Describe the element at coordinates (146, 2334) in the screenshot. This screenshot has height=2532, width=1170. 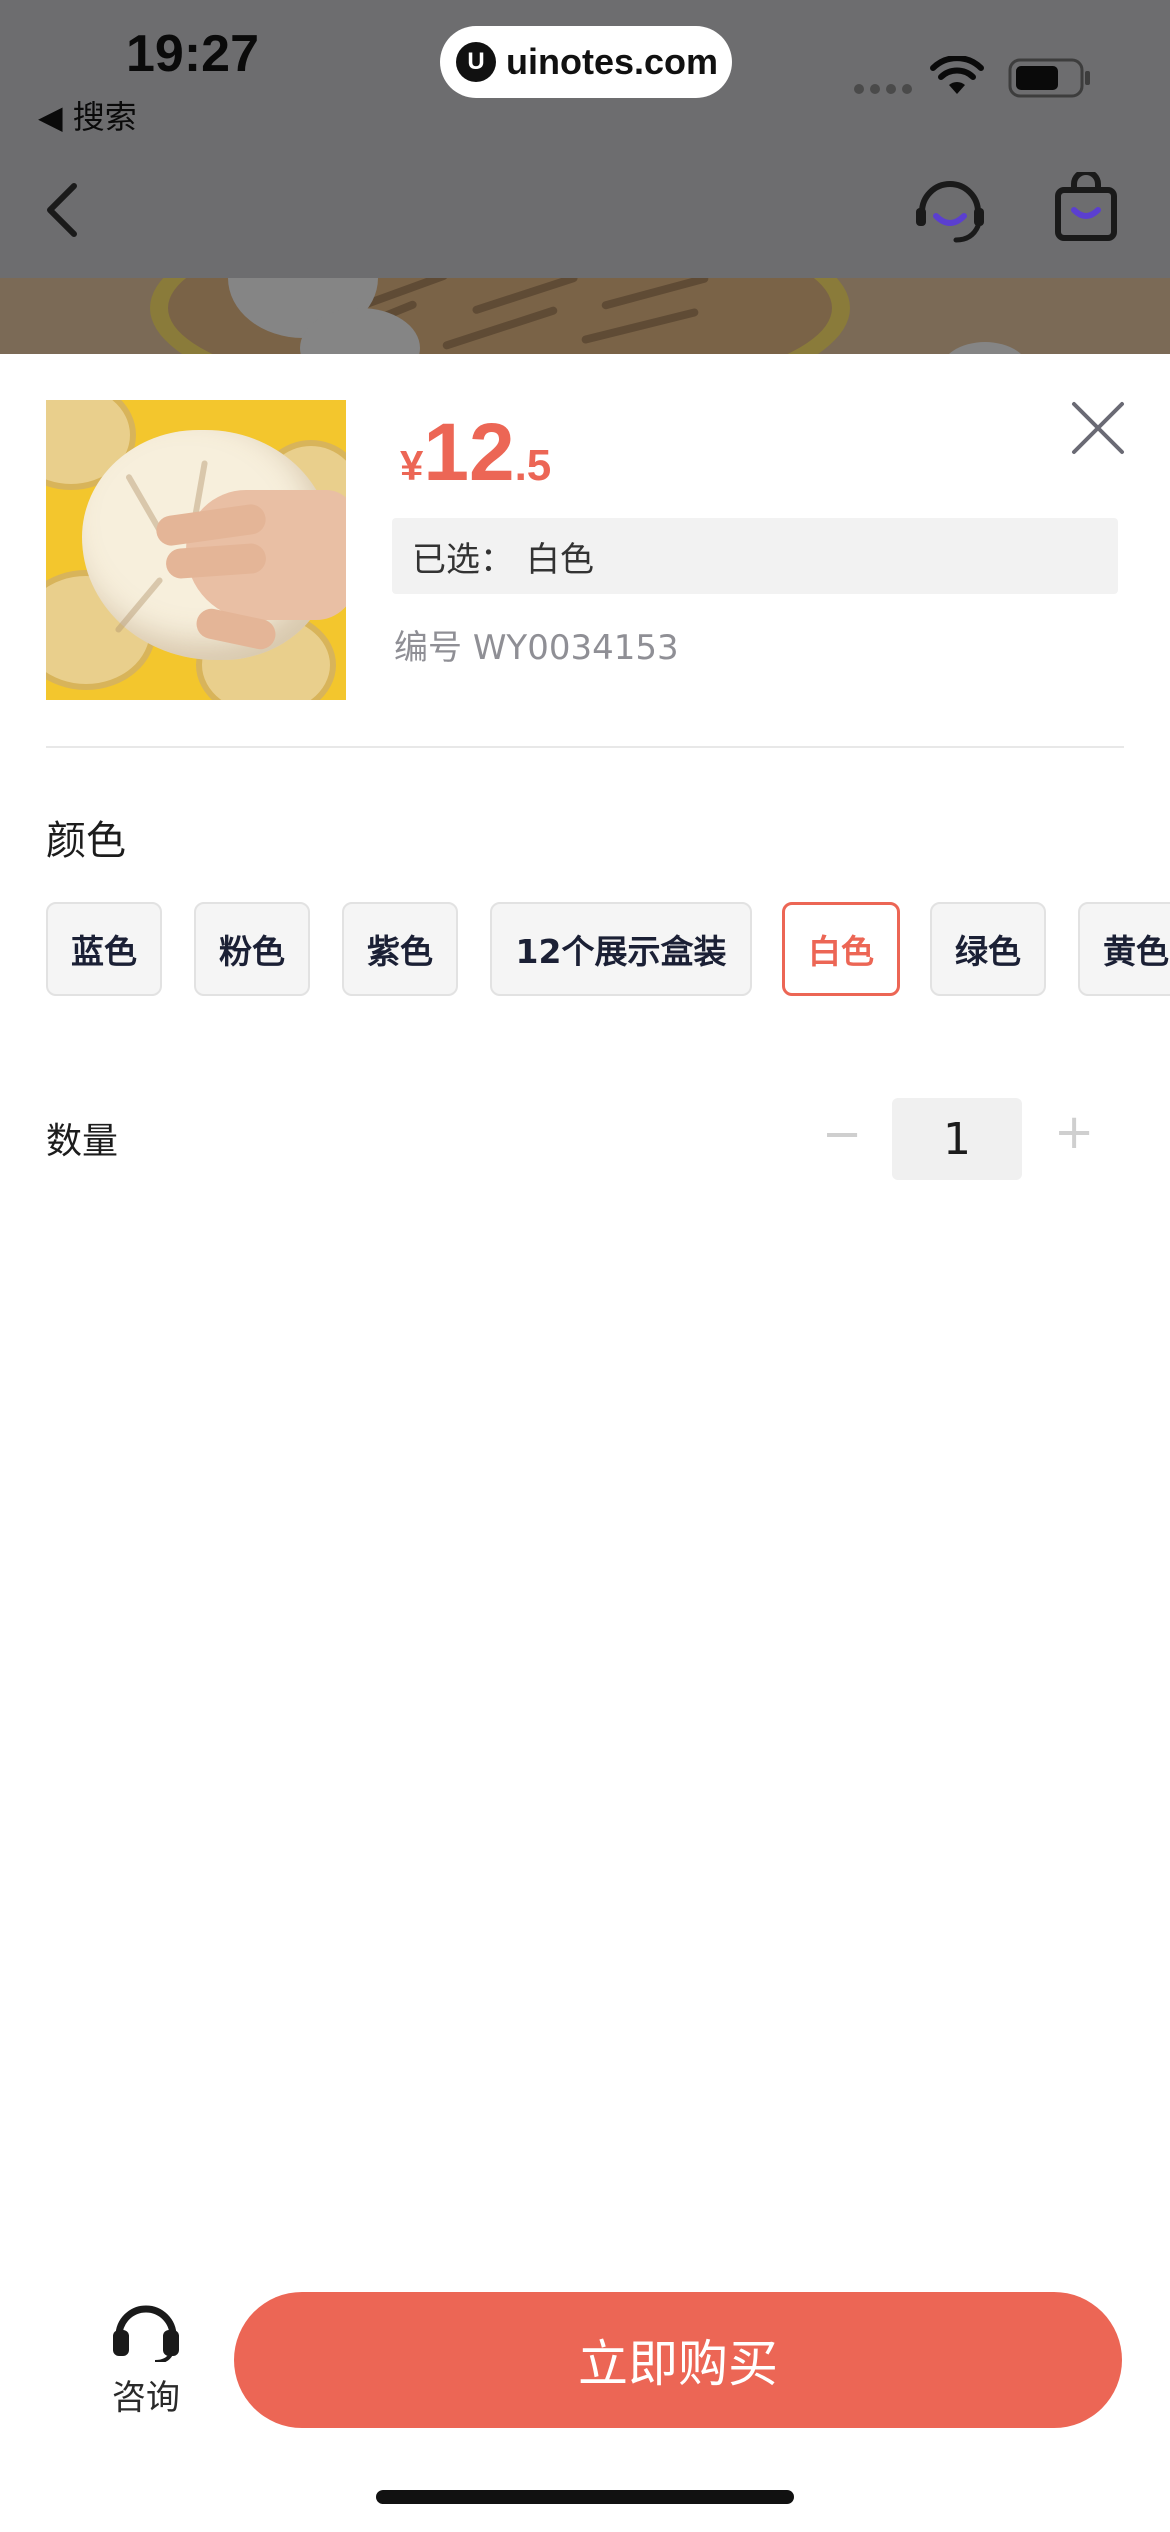
I see `headset-icon` at that location.